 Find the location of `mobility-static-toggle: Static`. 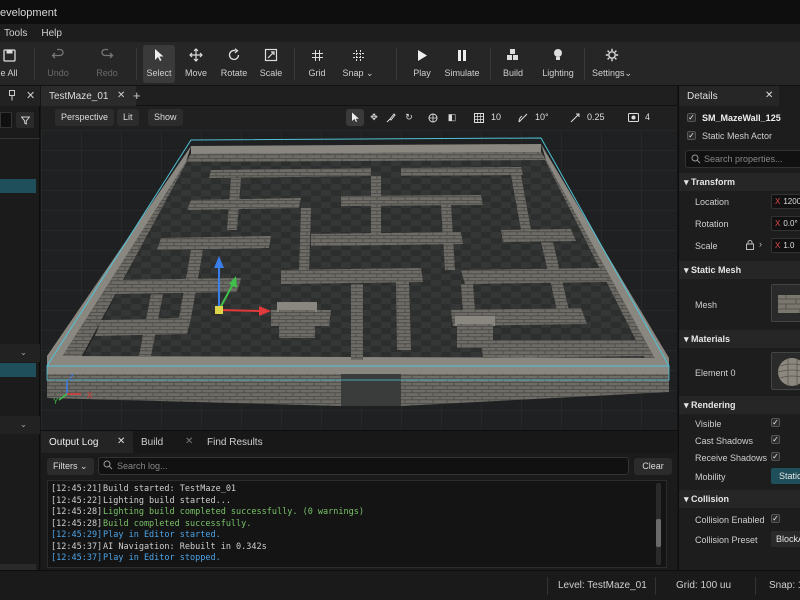

mobility-static-toggle: Static is located at coordinates (785, 476).